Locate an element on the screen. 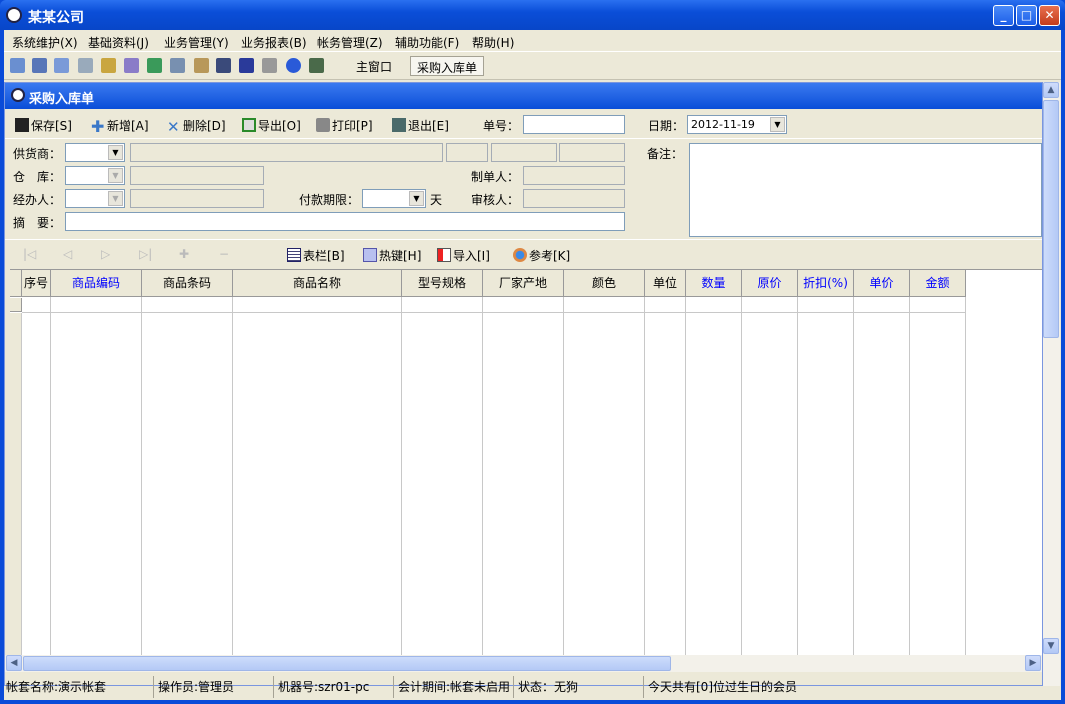 The width and height of the screenshot is (1065, 704). summary-label: 摘 要： is located at coordinates (37, 223).